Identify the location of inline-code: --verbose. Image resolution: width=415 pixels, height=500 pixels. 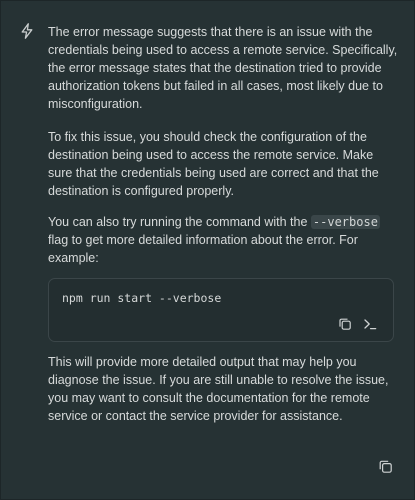
(345, 222).